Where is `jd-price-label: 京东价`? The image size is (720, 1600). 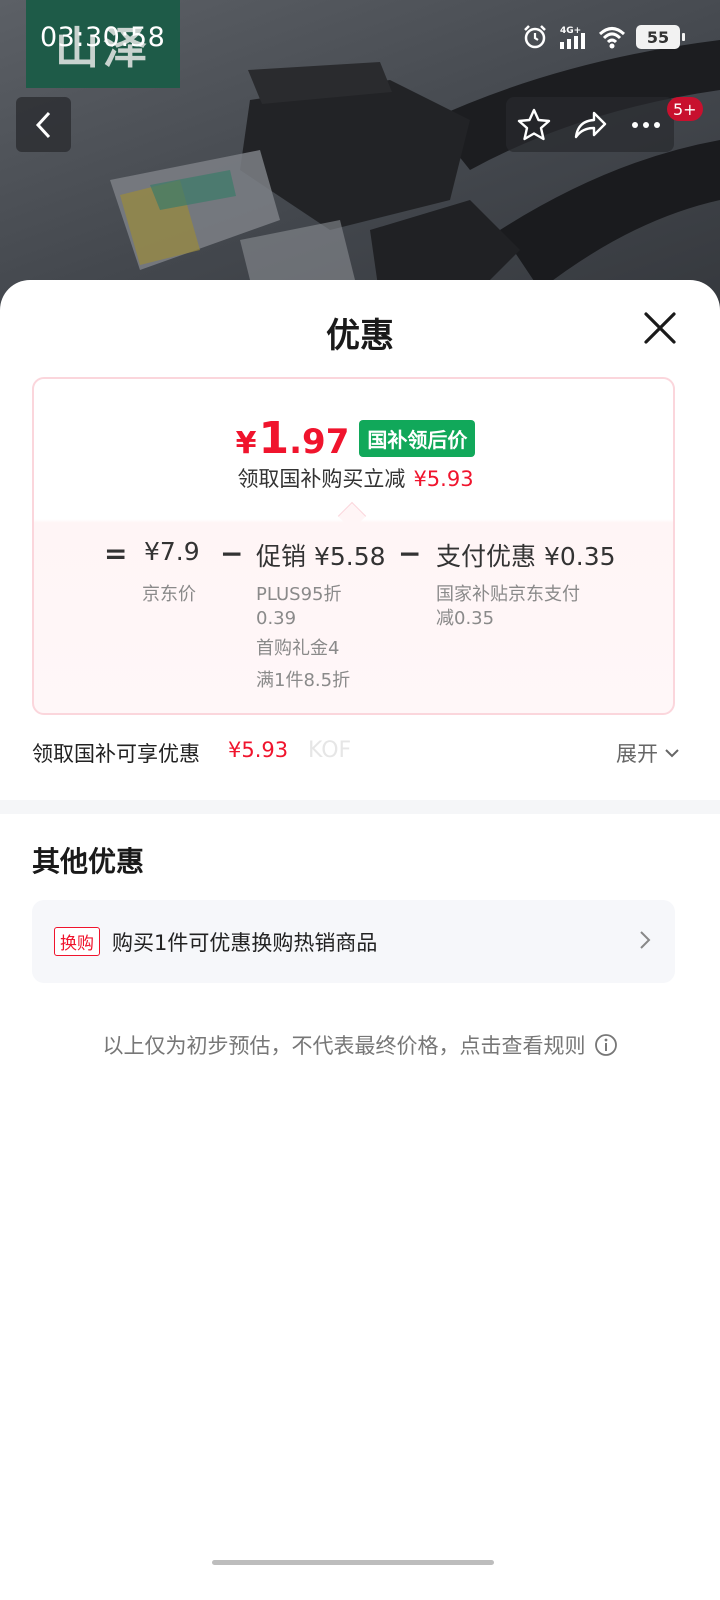
jd-price-label: 京东价 is located at coordinates (169, 594).